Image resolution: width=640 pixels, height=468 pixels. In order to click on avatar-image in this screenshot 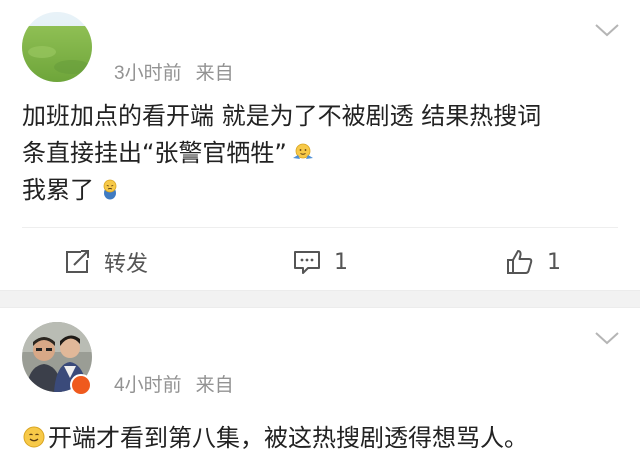, I will do `click(57, 47)`.